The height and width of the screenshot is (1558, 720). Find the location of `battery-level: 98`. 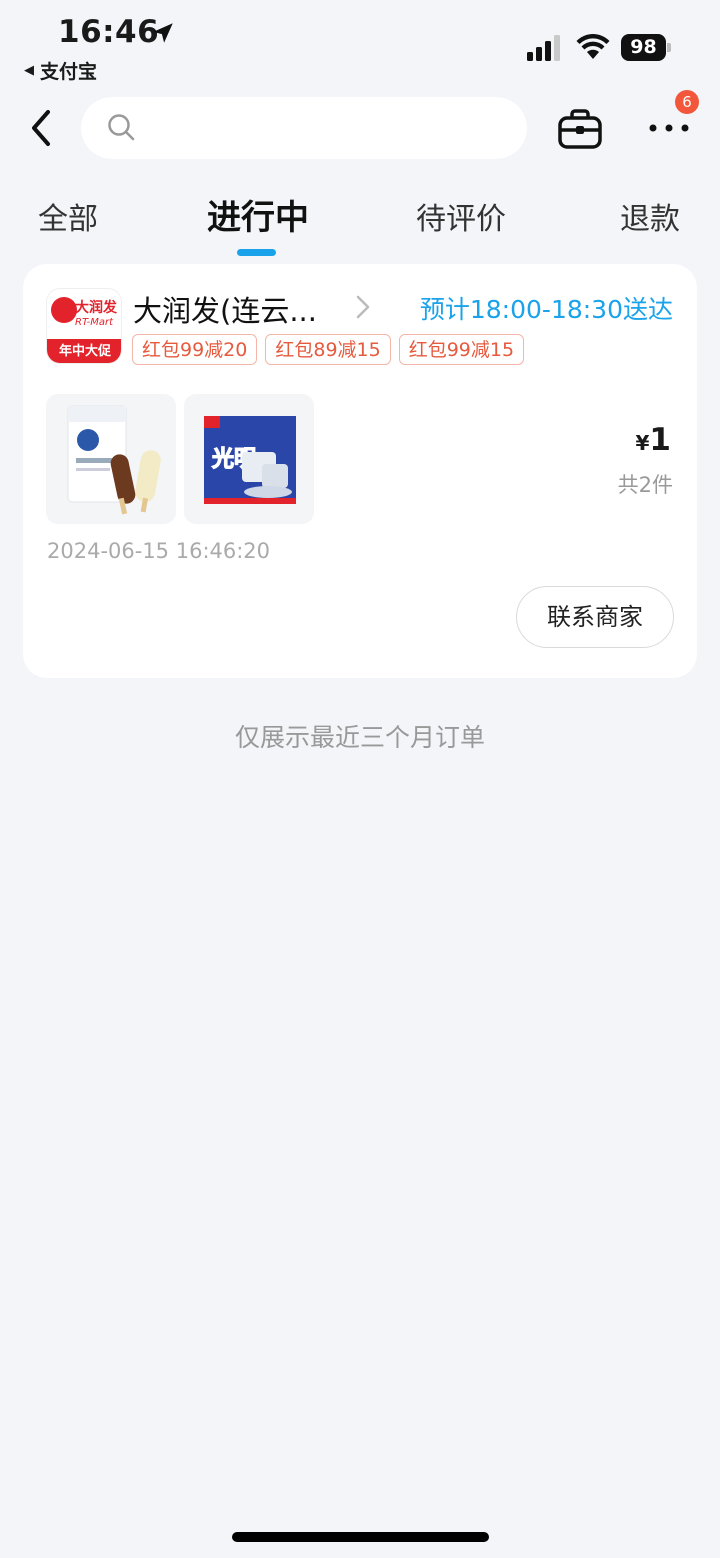

battery-level: 98 is located at coordinates (643, 47).